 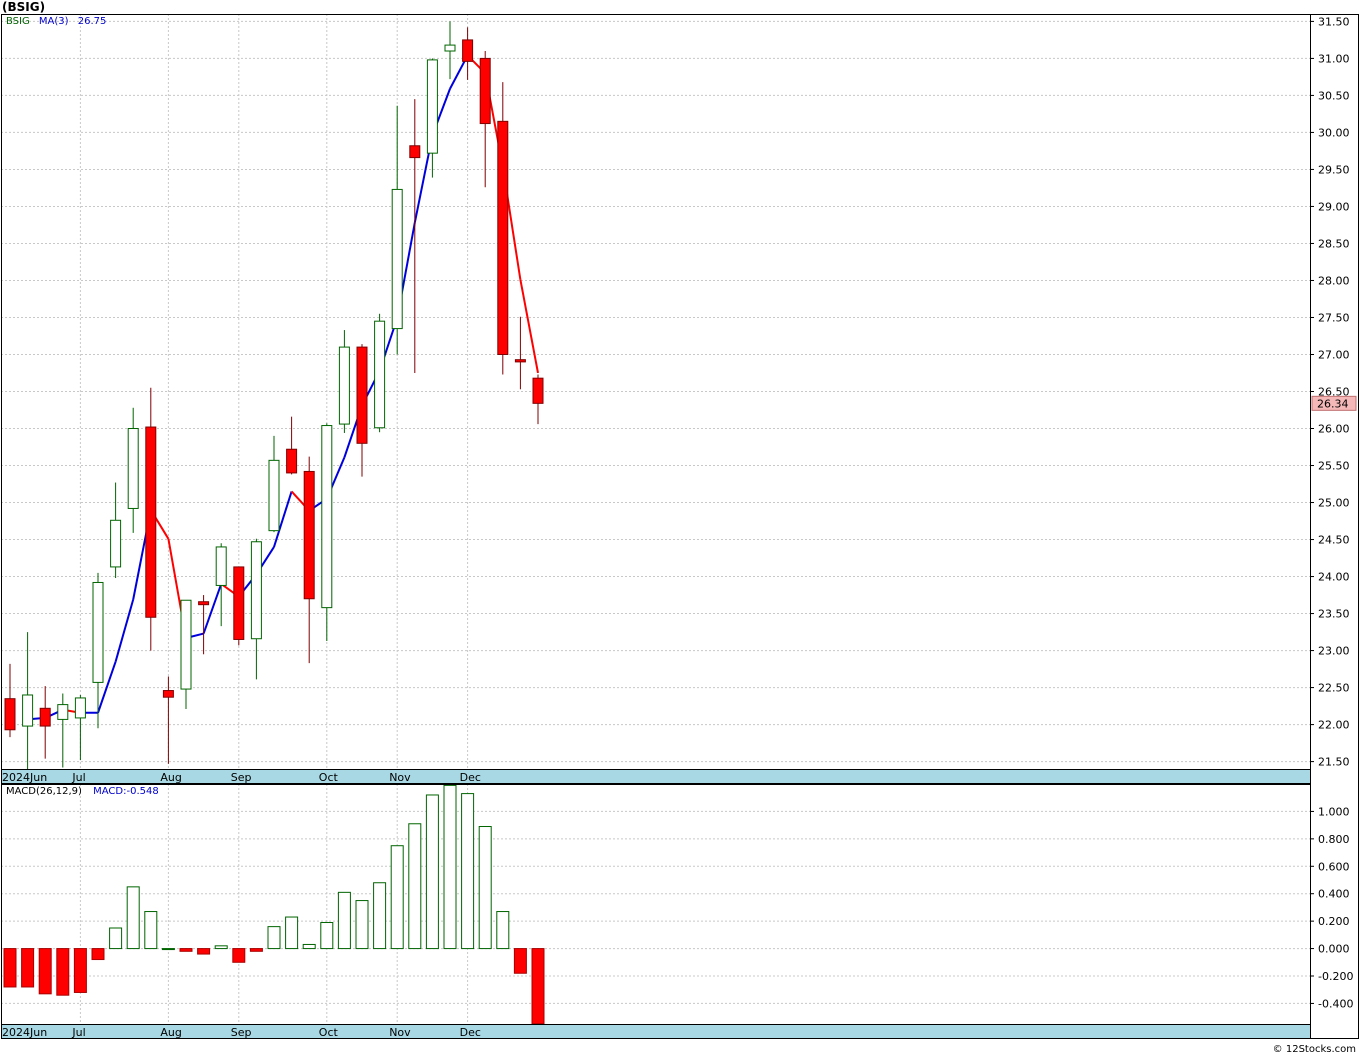 I want to click on chart-title: (BSIG), so click(x=24, y=7).